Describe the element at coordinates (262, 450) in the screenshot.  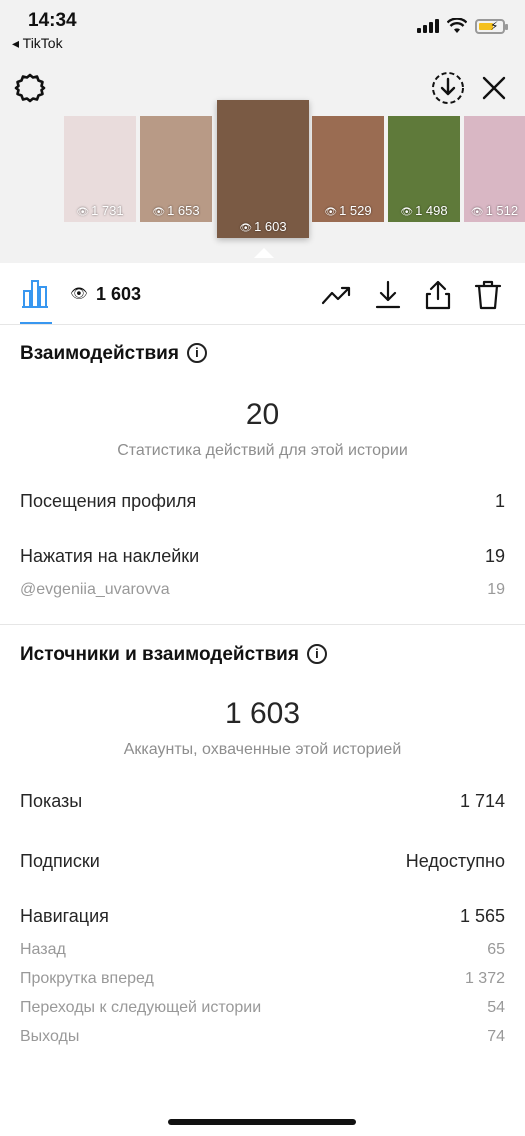
I see `interactions-caption: Статистика действий для этой истории` at that location.